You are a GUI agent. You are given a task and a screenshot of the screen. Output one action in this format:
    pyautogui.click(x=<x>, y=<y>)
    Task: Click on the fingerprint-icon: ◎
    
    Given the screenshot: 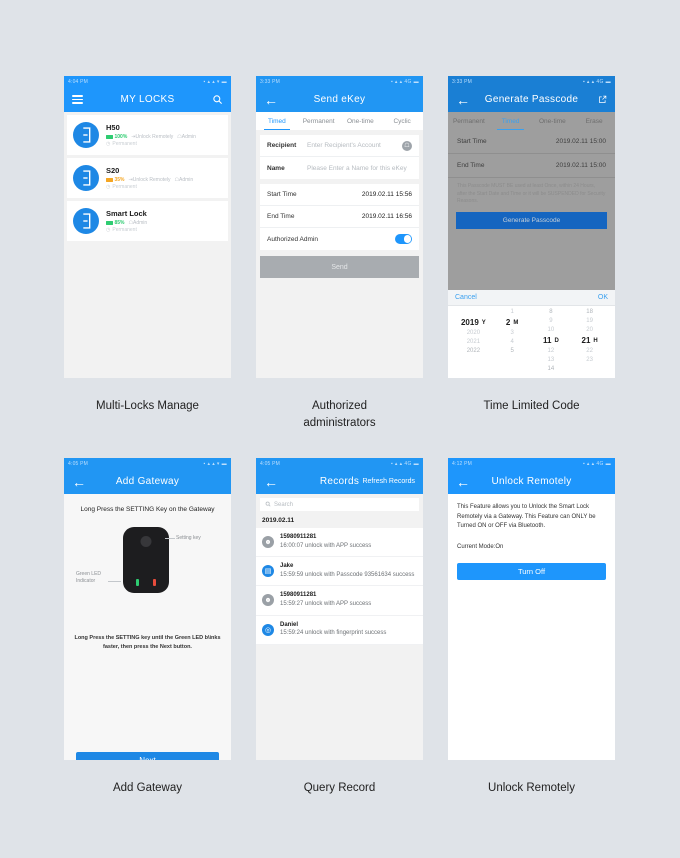 What is the action you would take?
    pyautogui.click(x=268, y=629)
    